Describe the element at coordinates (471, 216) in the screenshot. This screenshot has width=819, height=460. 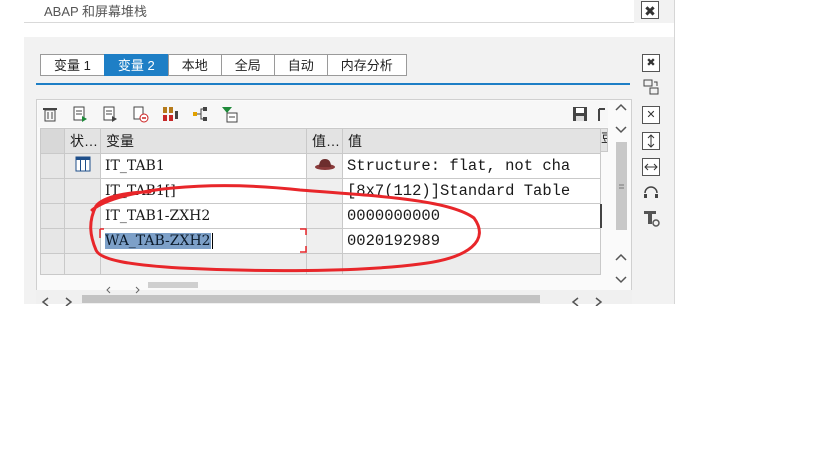
I see `value-cell: 0000000000` at that location.